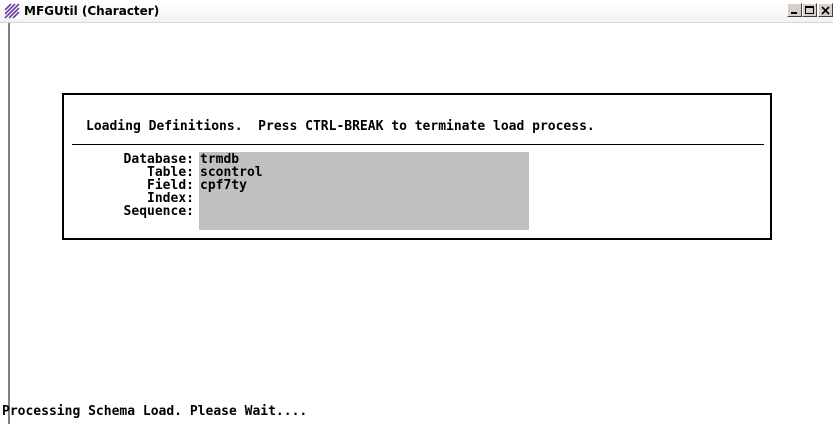 This screenshot has height=424, width=833. Describe the element at coordinates (158, 211) in the screenshot. I see `sequence-label: Sequence:` at that location.